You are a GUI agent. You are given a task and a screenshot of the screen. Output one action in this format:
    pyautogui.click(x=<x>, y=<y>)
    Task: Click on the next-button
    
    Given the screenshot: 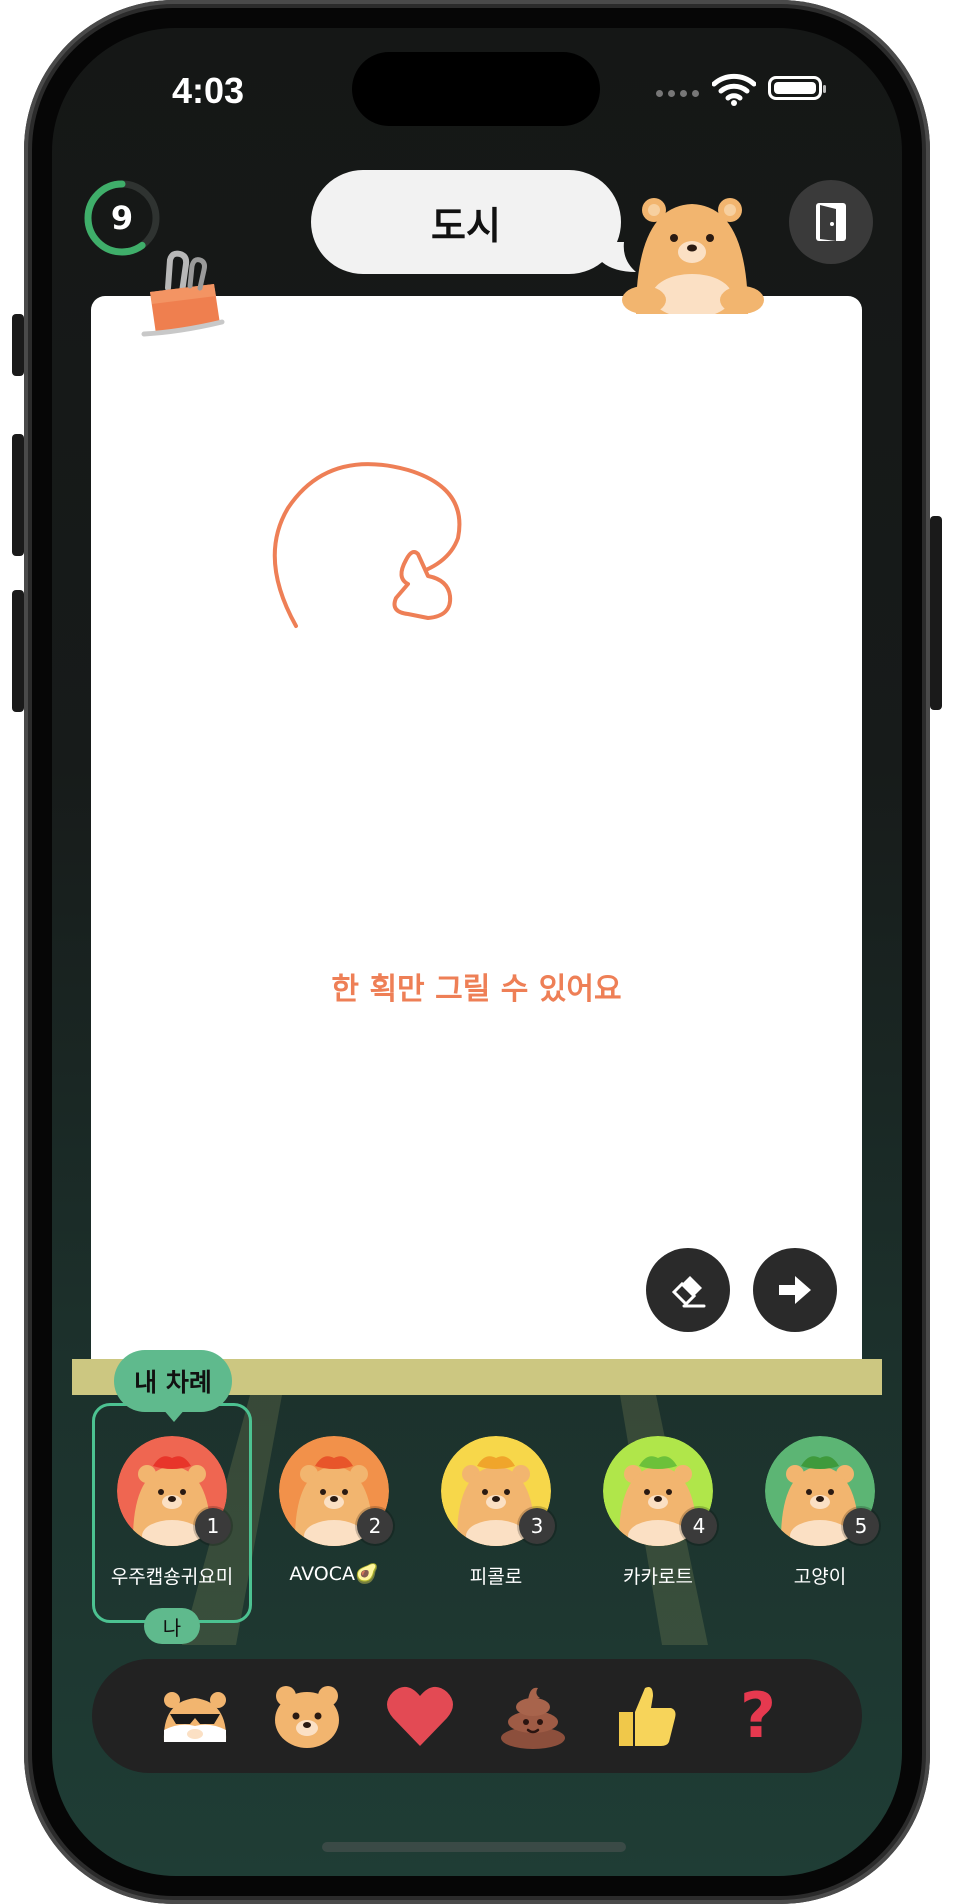 What is the action you would take?
    pyautogui.click(x=795, y=1290)
    